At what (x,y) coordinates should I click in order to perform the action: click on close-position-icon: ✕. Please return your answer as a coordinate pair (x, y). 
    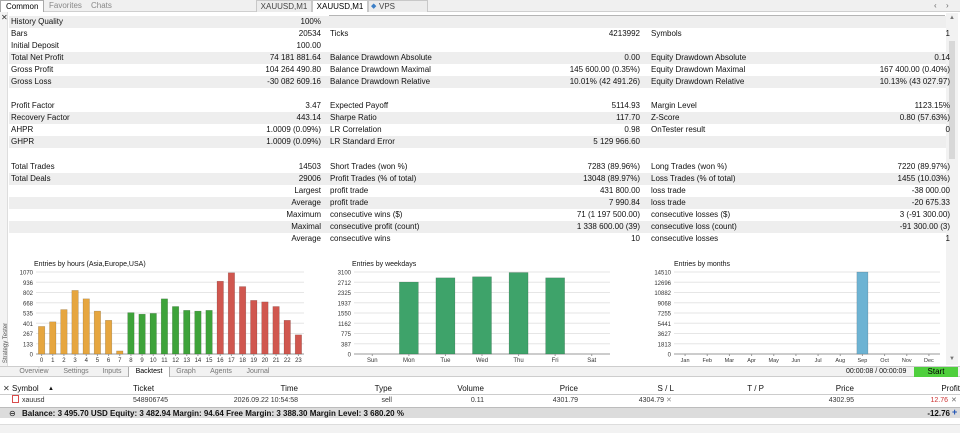
    Looking at the image, I should click on (954, 401).